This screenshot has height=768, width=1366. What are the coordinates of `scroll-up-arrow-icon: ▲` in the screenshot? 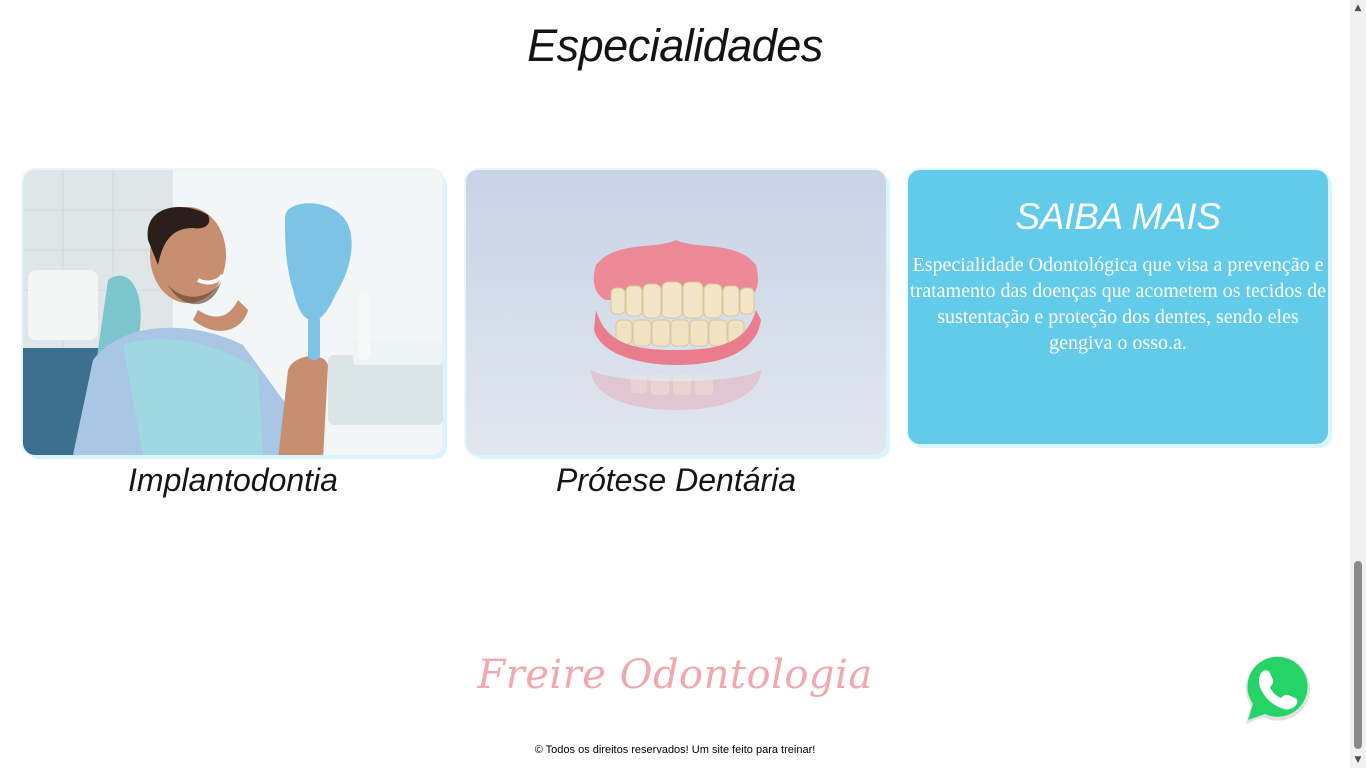 It's located at (1358, 8).